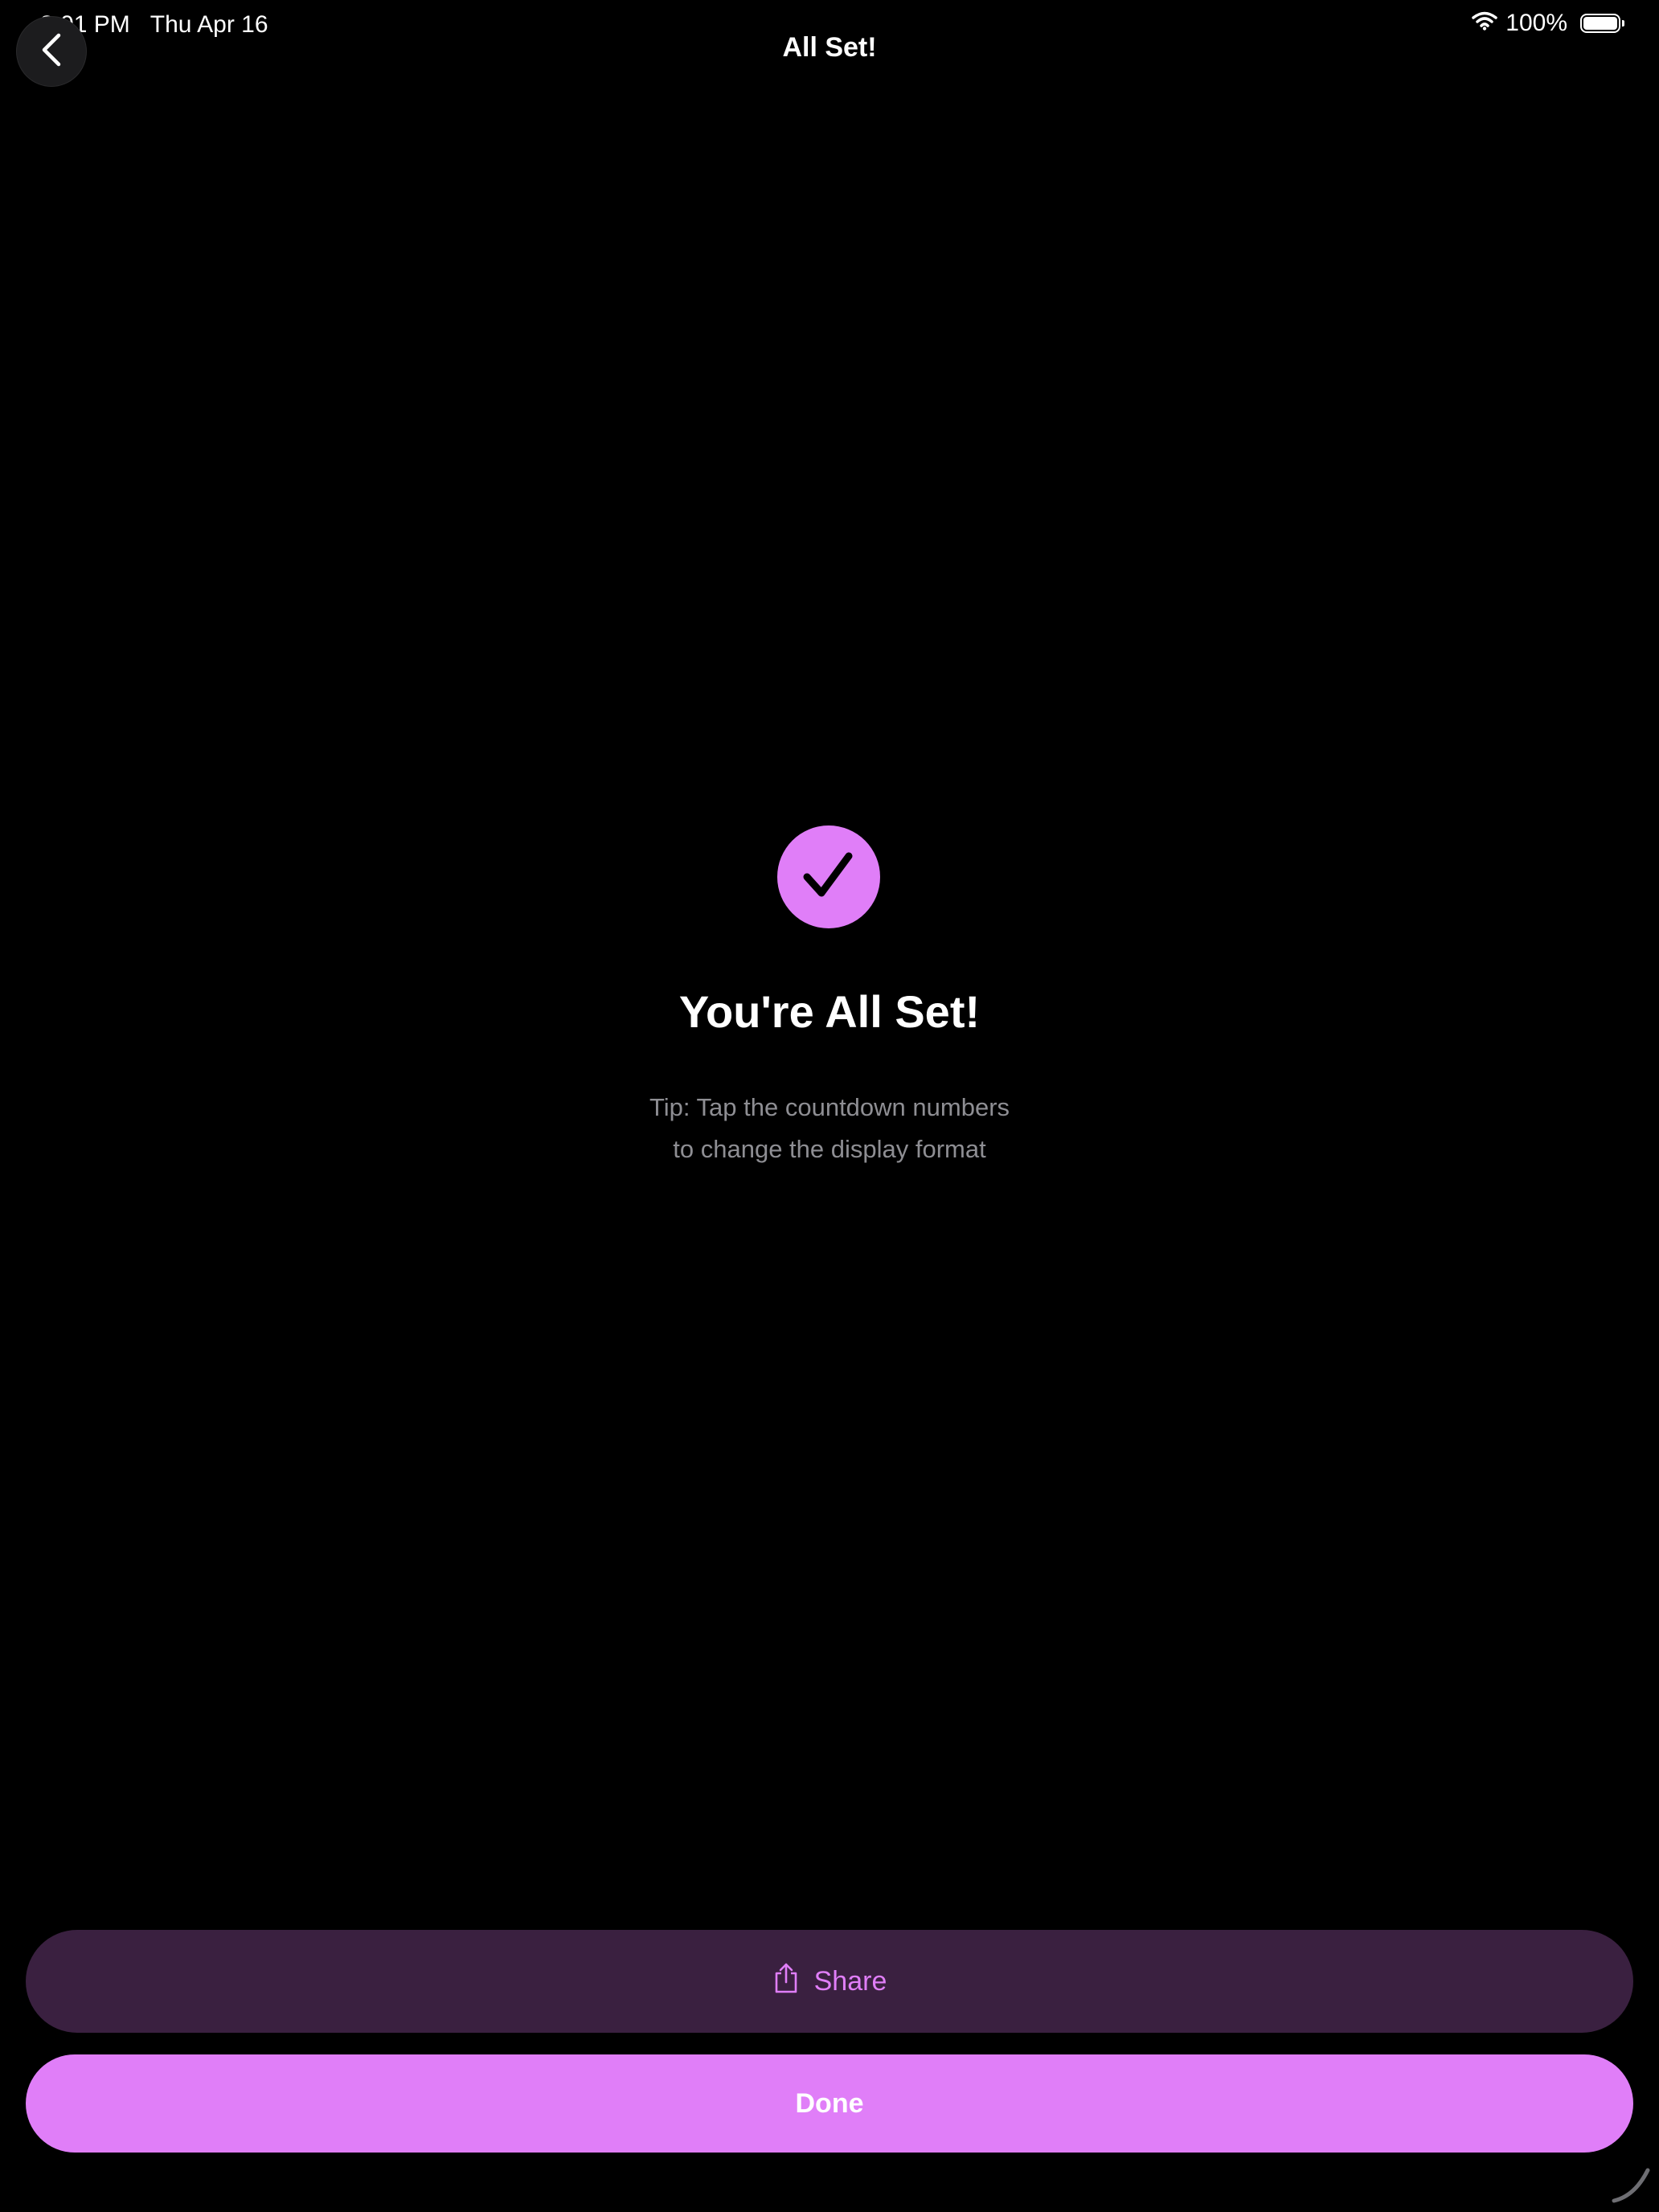 The width and height of the screenshot is (1659, 2212). What do you see at coordinates (786, 1981) in the screenshot?
I see `share-icon` at bounding box center [786, 1981].